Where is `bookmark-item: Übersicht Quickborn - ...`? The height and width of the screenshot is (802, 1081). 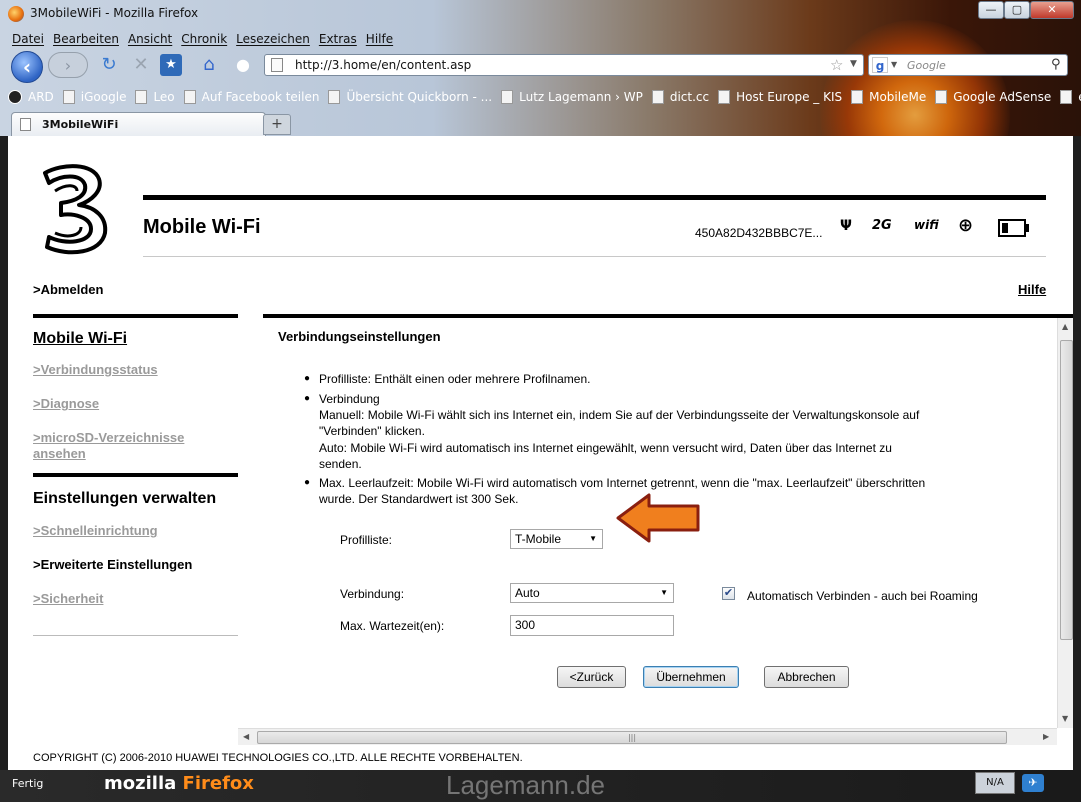 bookmark-item: Übersicht Quickborn - ... is located at coordinates (410, 97).